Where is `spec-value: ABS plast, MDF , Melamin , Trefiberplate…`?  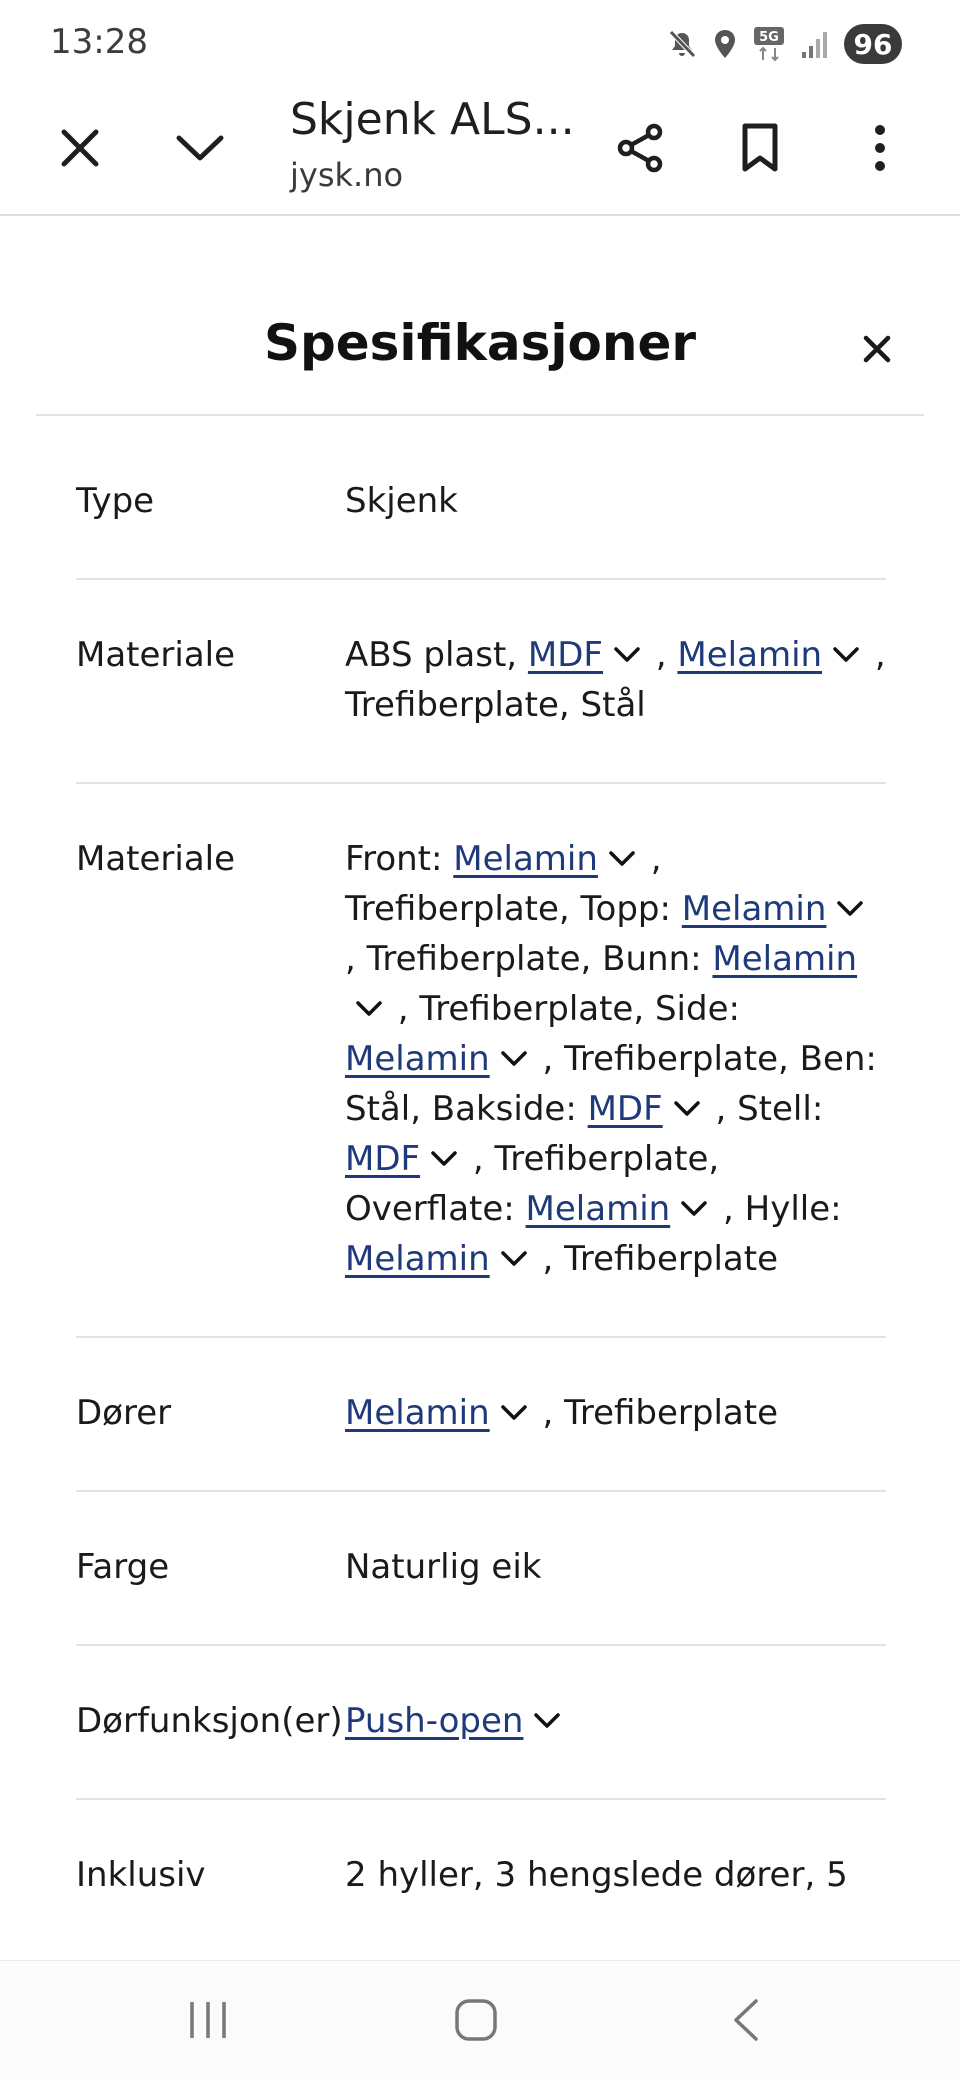 spec-value: ABS plast, MDF , Melamin , Trefiberplate… is located at coordinates (615, 680).